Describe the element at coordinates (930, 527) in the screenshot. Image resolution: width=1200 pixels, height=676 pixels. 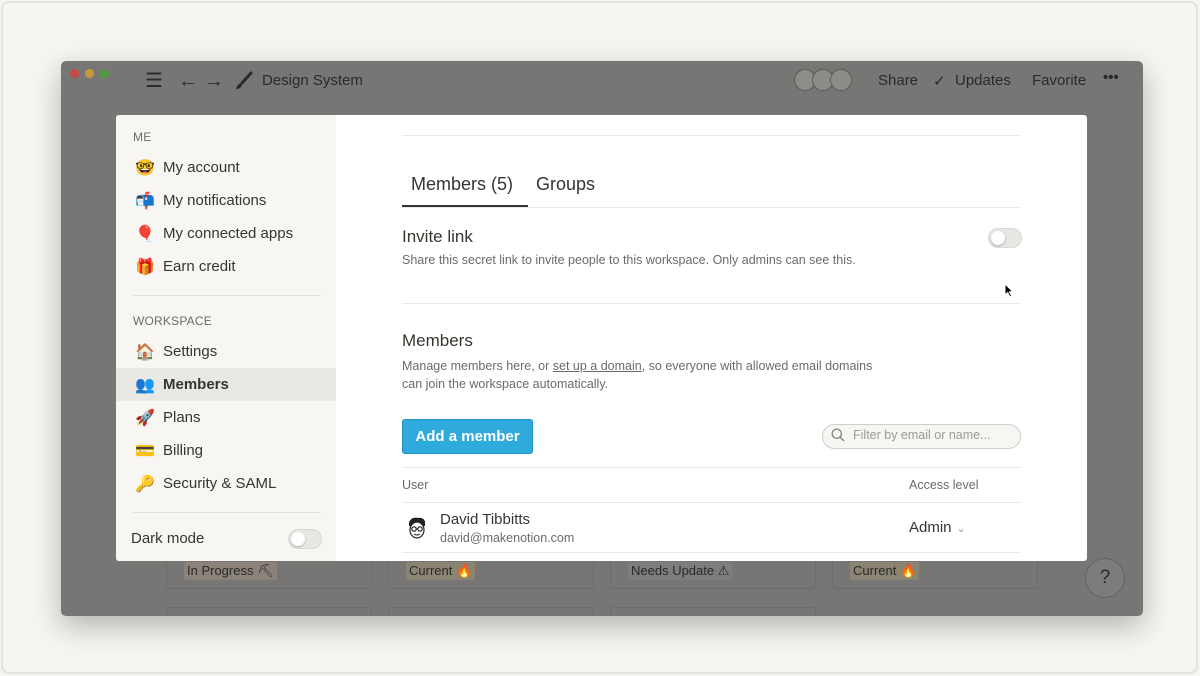
I see `access-level-value: Admin` at that location.